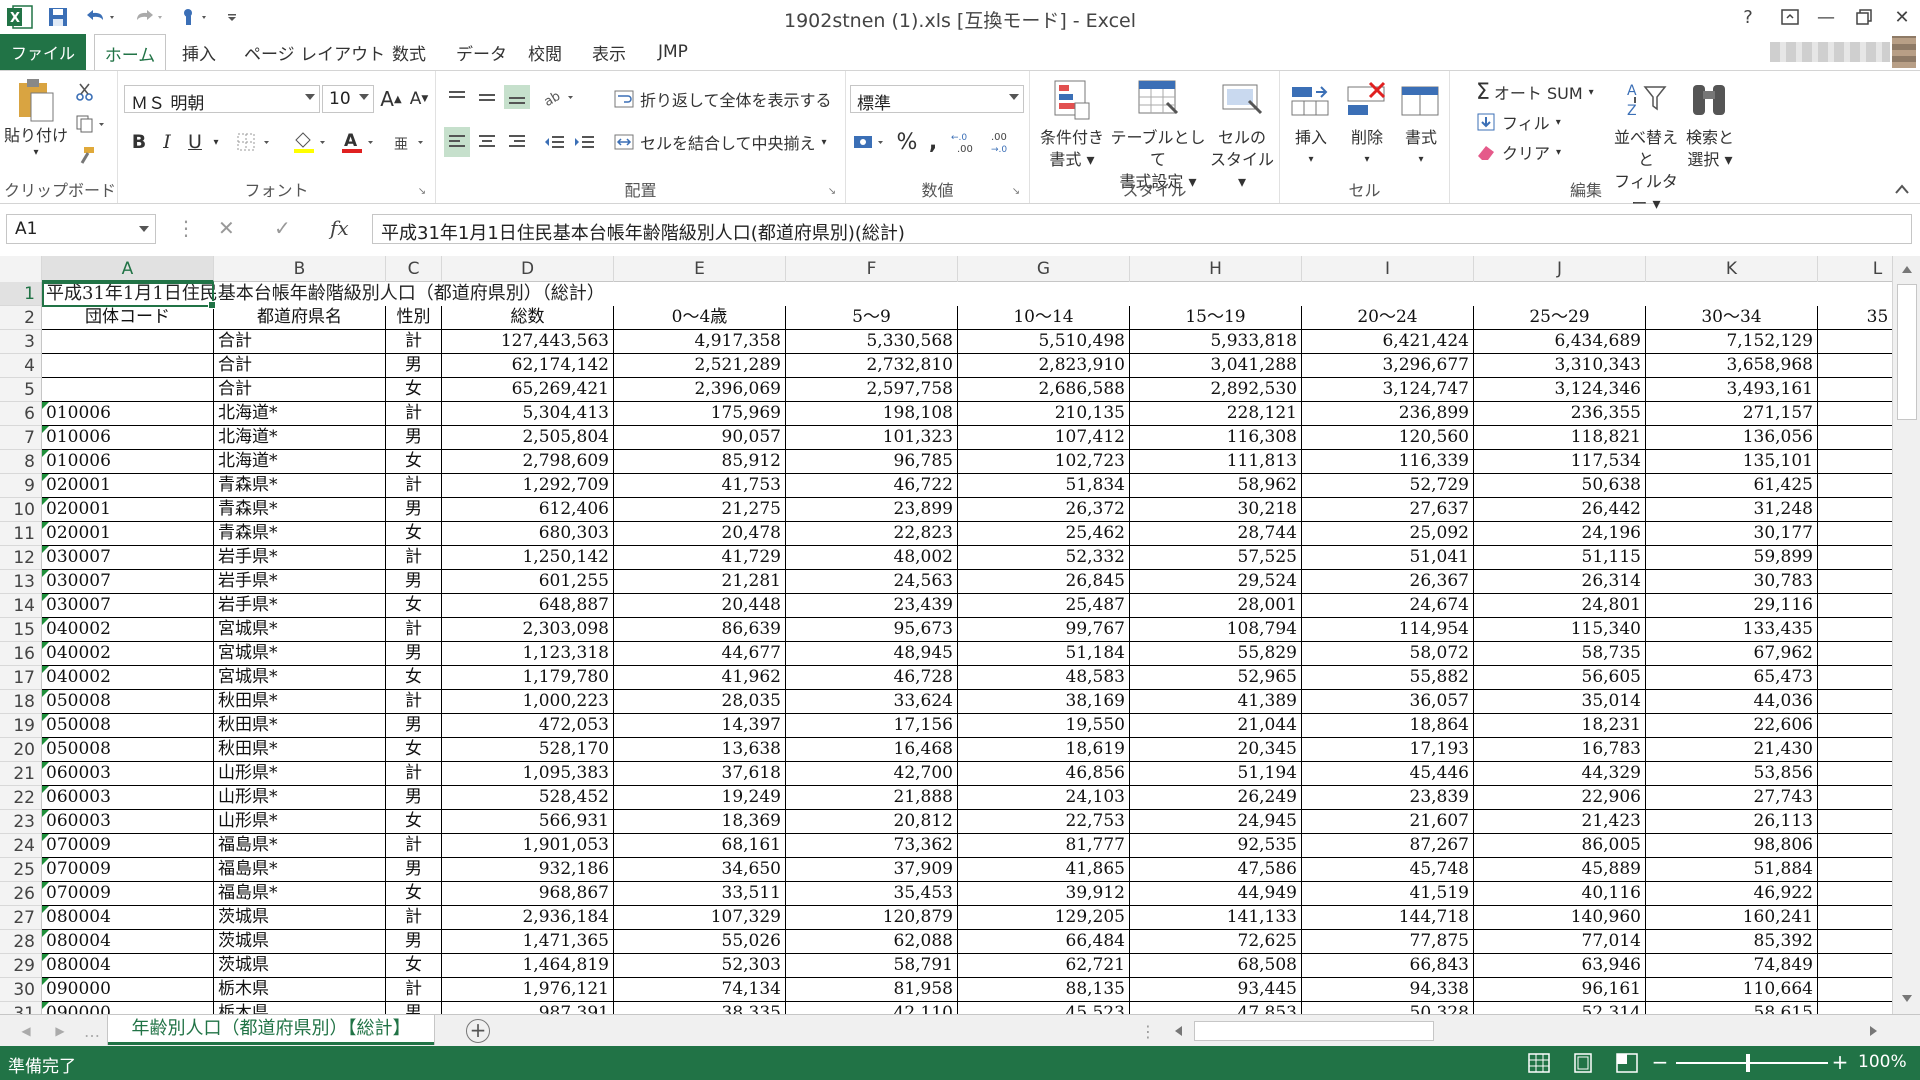  I want to click on tab-view: 表示, so click(609, 52).